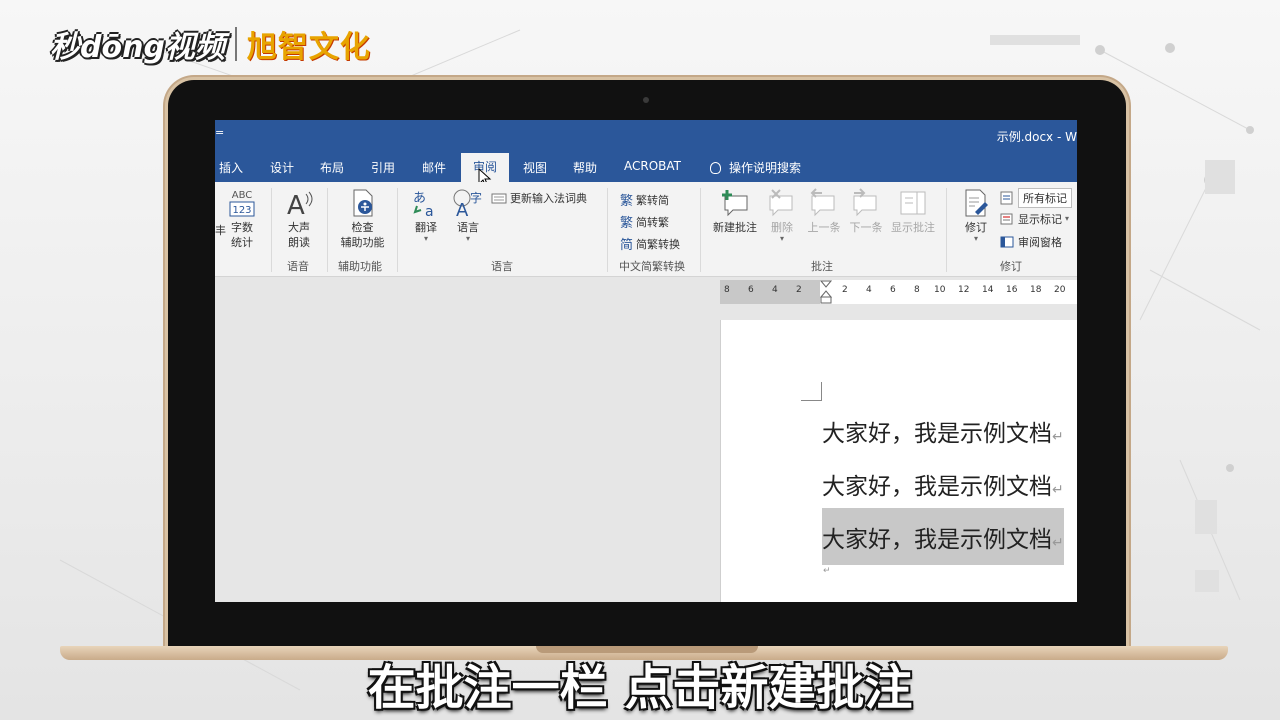  I want to click on show-comments-button: 显示批注, so click(913, 211).